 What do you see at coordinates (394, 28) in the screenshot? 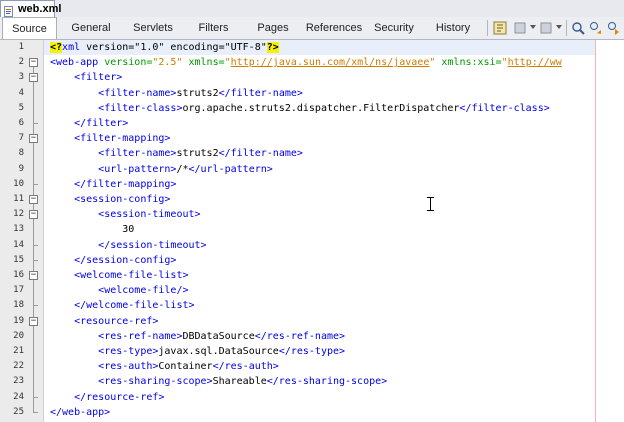
I see `tab-security: Security` at bounding box center [394, 28].